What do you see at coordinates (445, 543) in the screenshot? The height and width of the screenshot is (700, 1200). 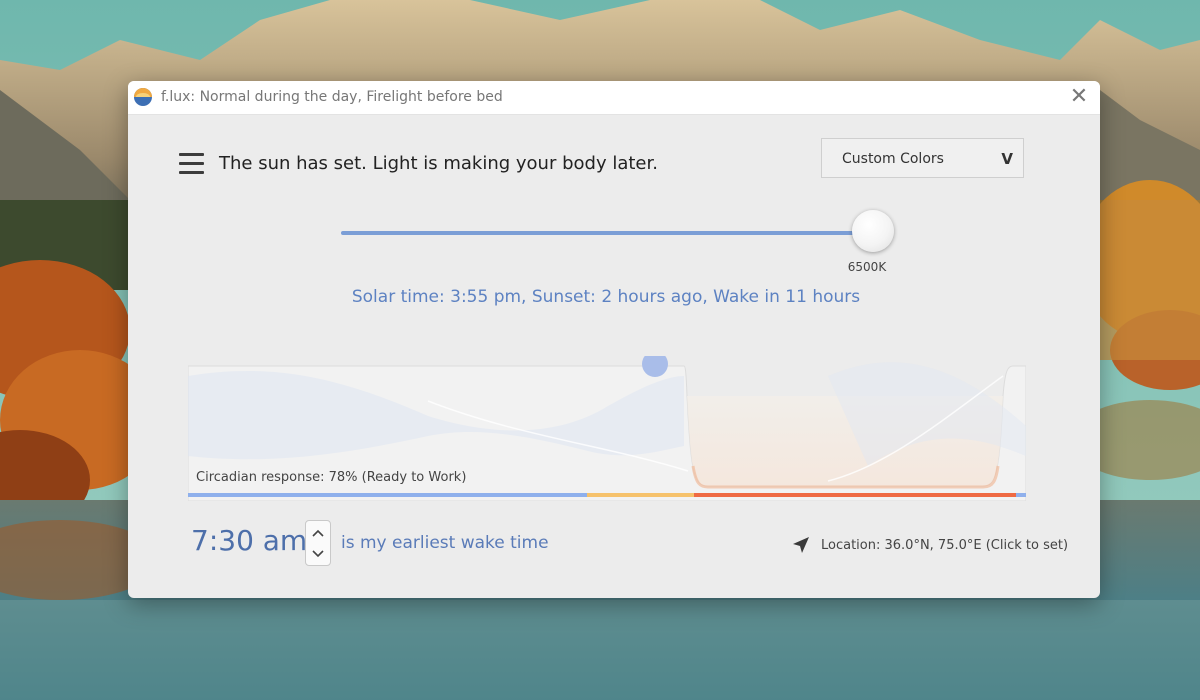 I see `wake-time-caption: is my earliest wake time` at bounding box center [445, 543].